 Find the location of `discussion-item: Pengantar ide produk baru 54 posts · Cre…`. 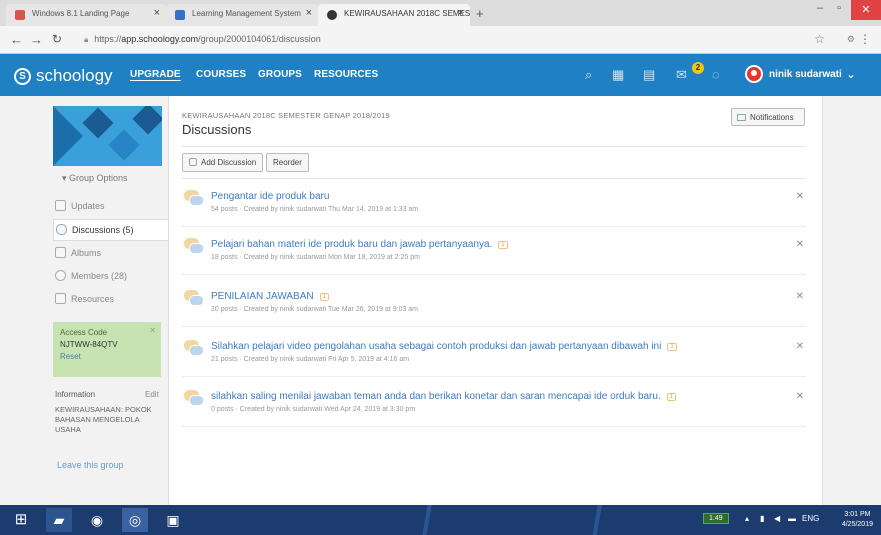

discussion-item: Pengantar ide produk baru 54 posts · Cre… is located at coordinates (494, 203).